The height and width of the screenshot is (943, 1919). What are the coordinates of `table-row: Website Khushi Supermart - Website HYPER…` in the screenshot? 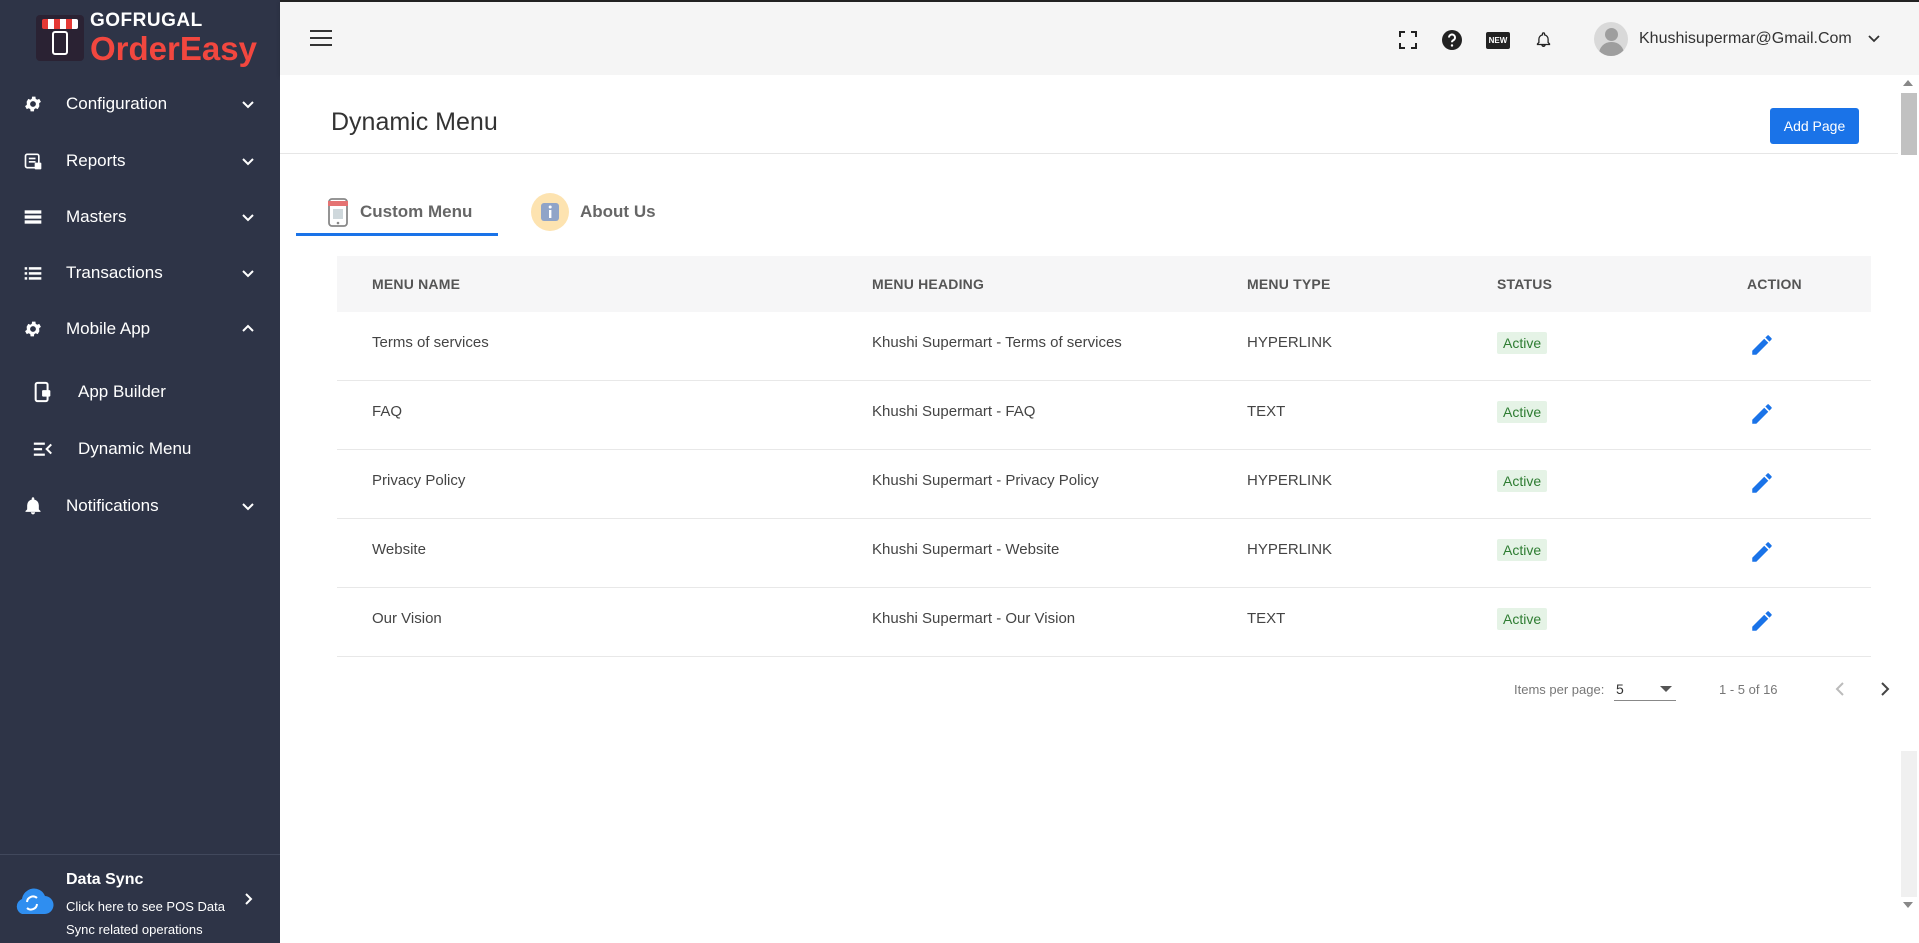 It's located at (1104, 553).